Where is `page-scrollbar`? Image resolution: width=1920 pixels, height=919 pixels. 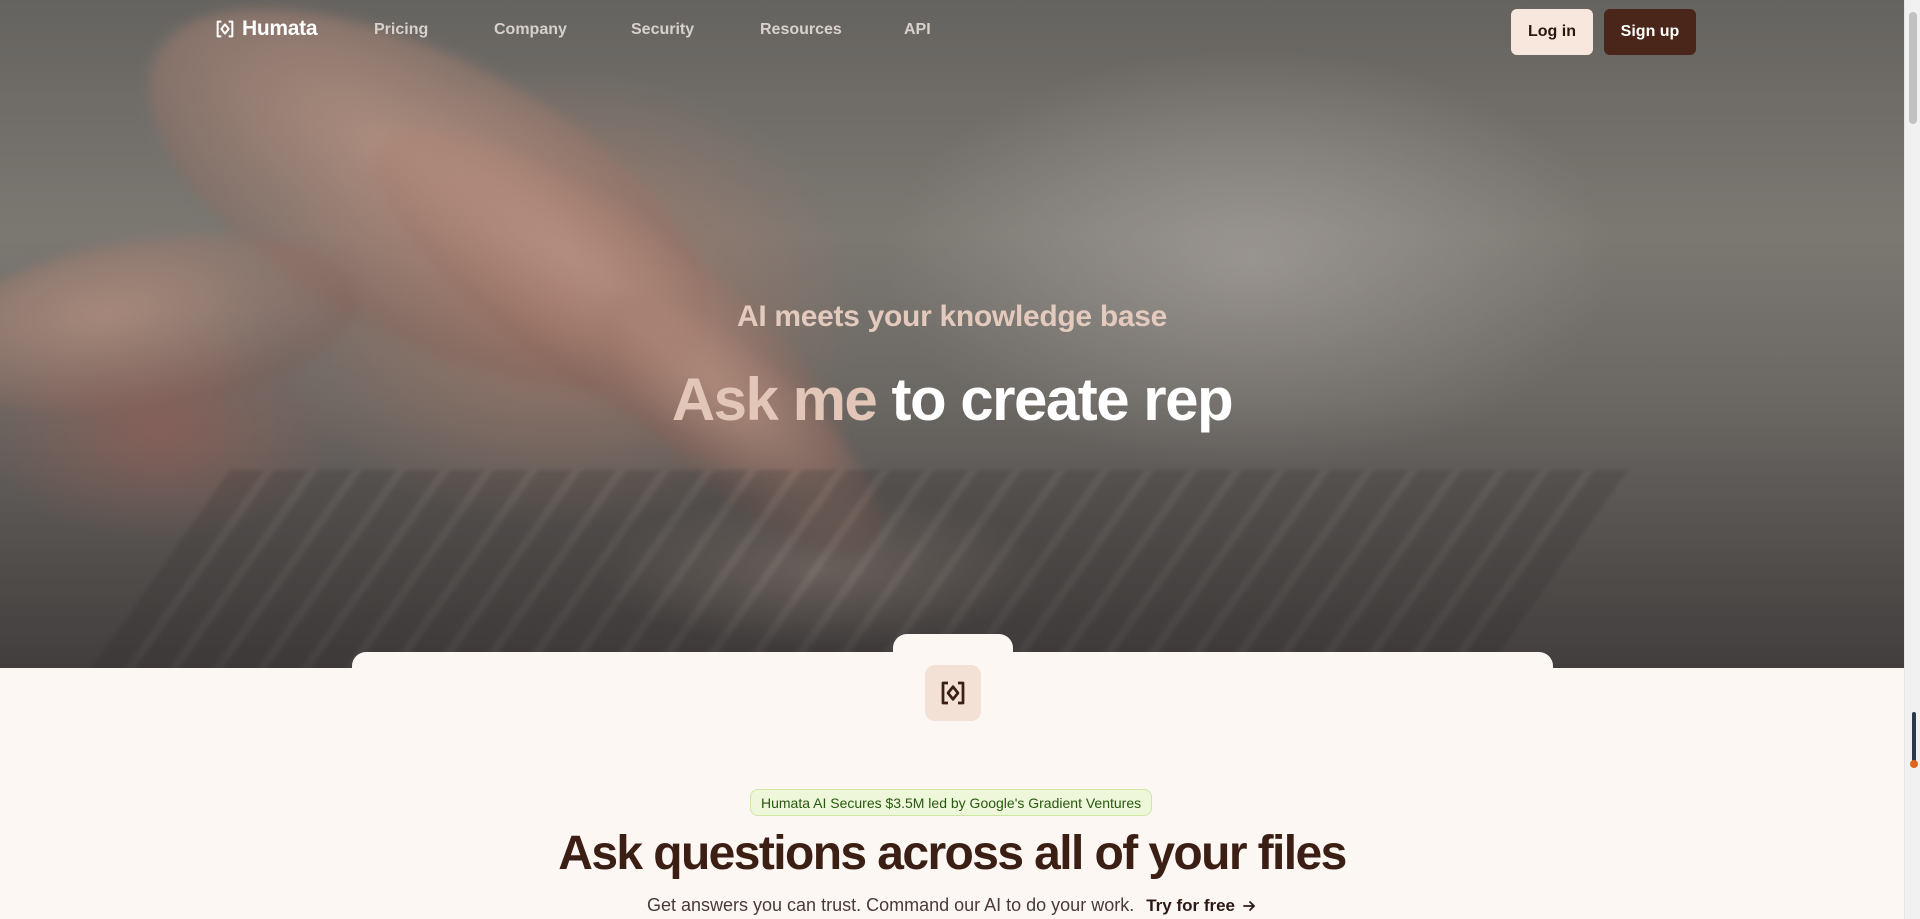 page-scrollbar is located at coordinates (1912, 459).